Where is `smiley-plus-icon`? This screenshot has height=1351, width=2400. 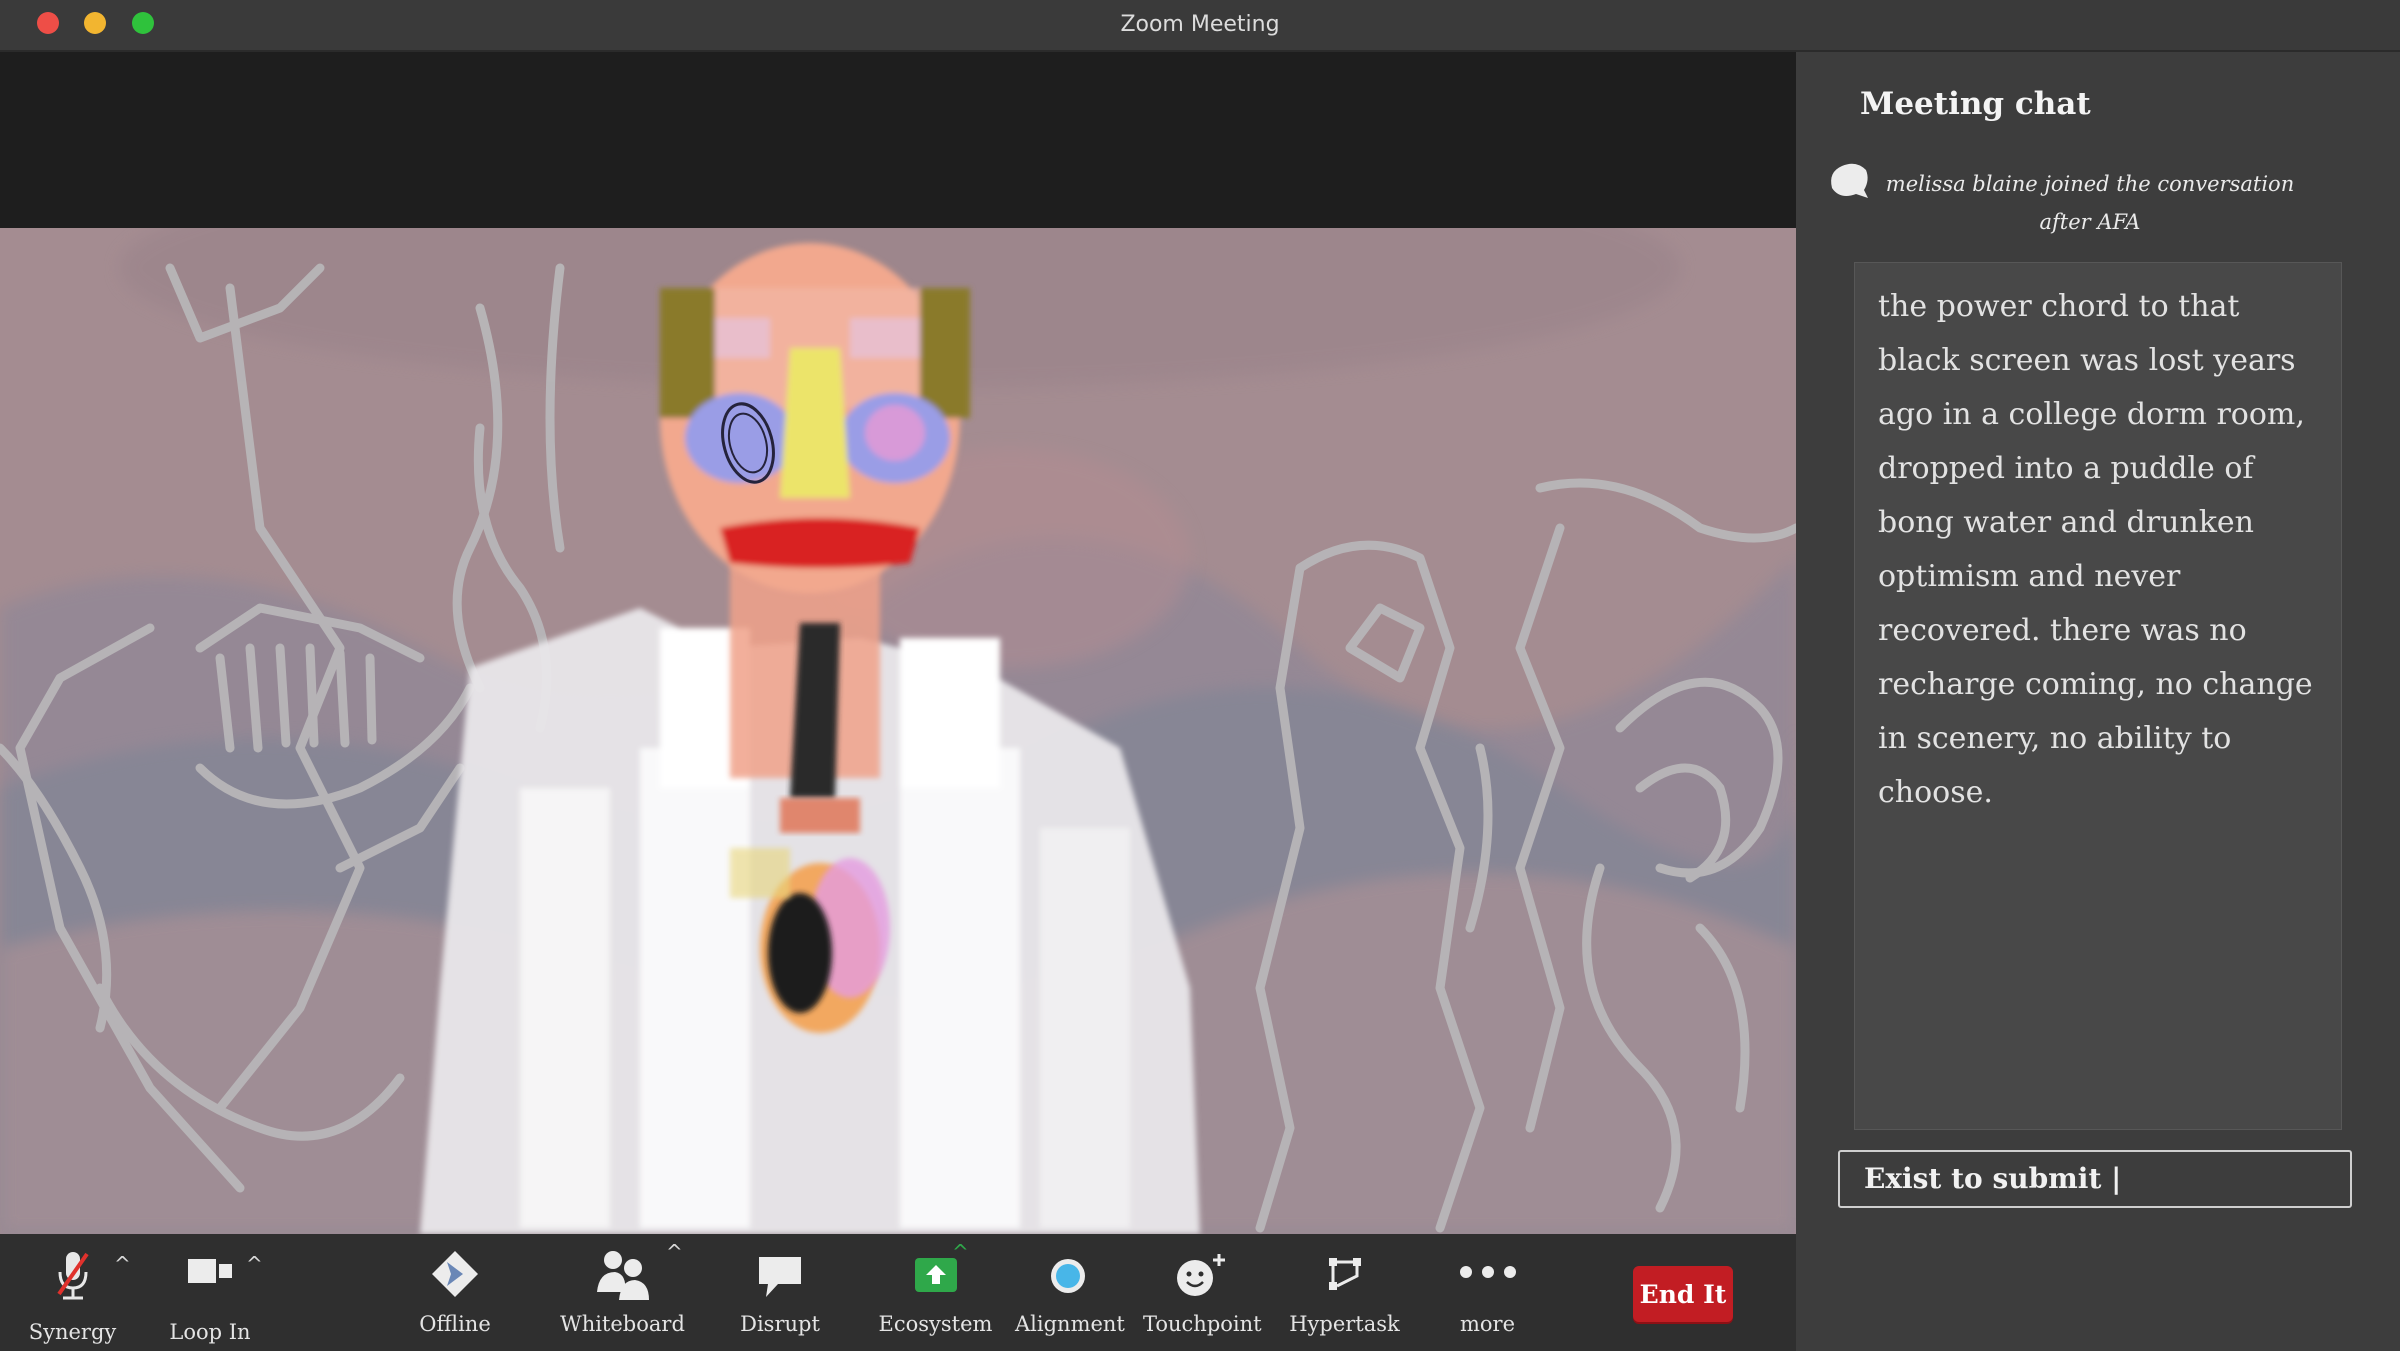 smiley-plus-icon is located at coordinates (1201, 1277).